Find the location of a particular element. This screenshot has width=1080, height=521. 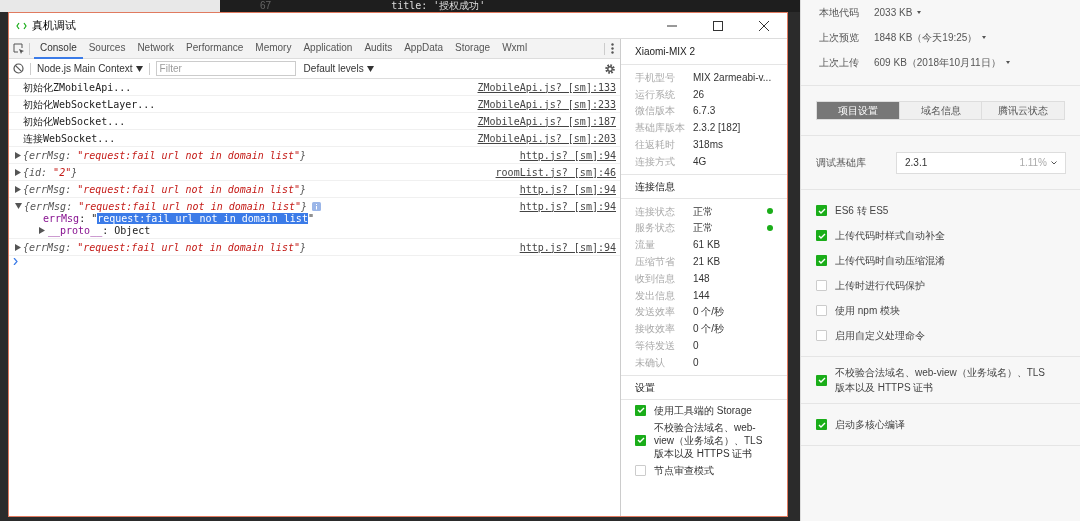

info-label: 流量 is located at coordinates (645, 245).